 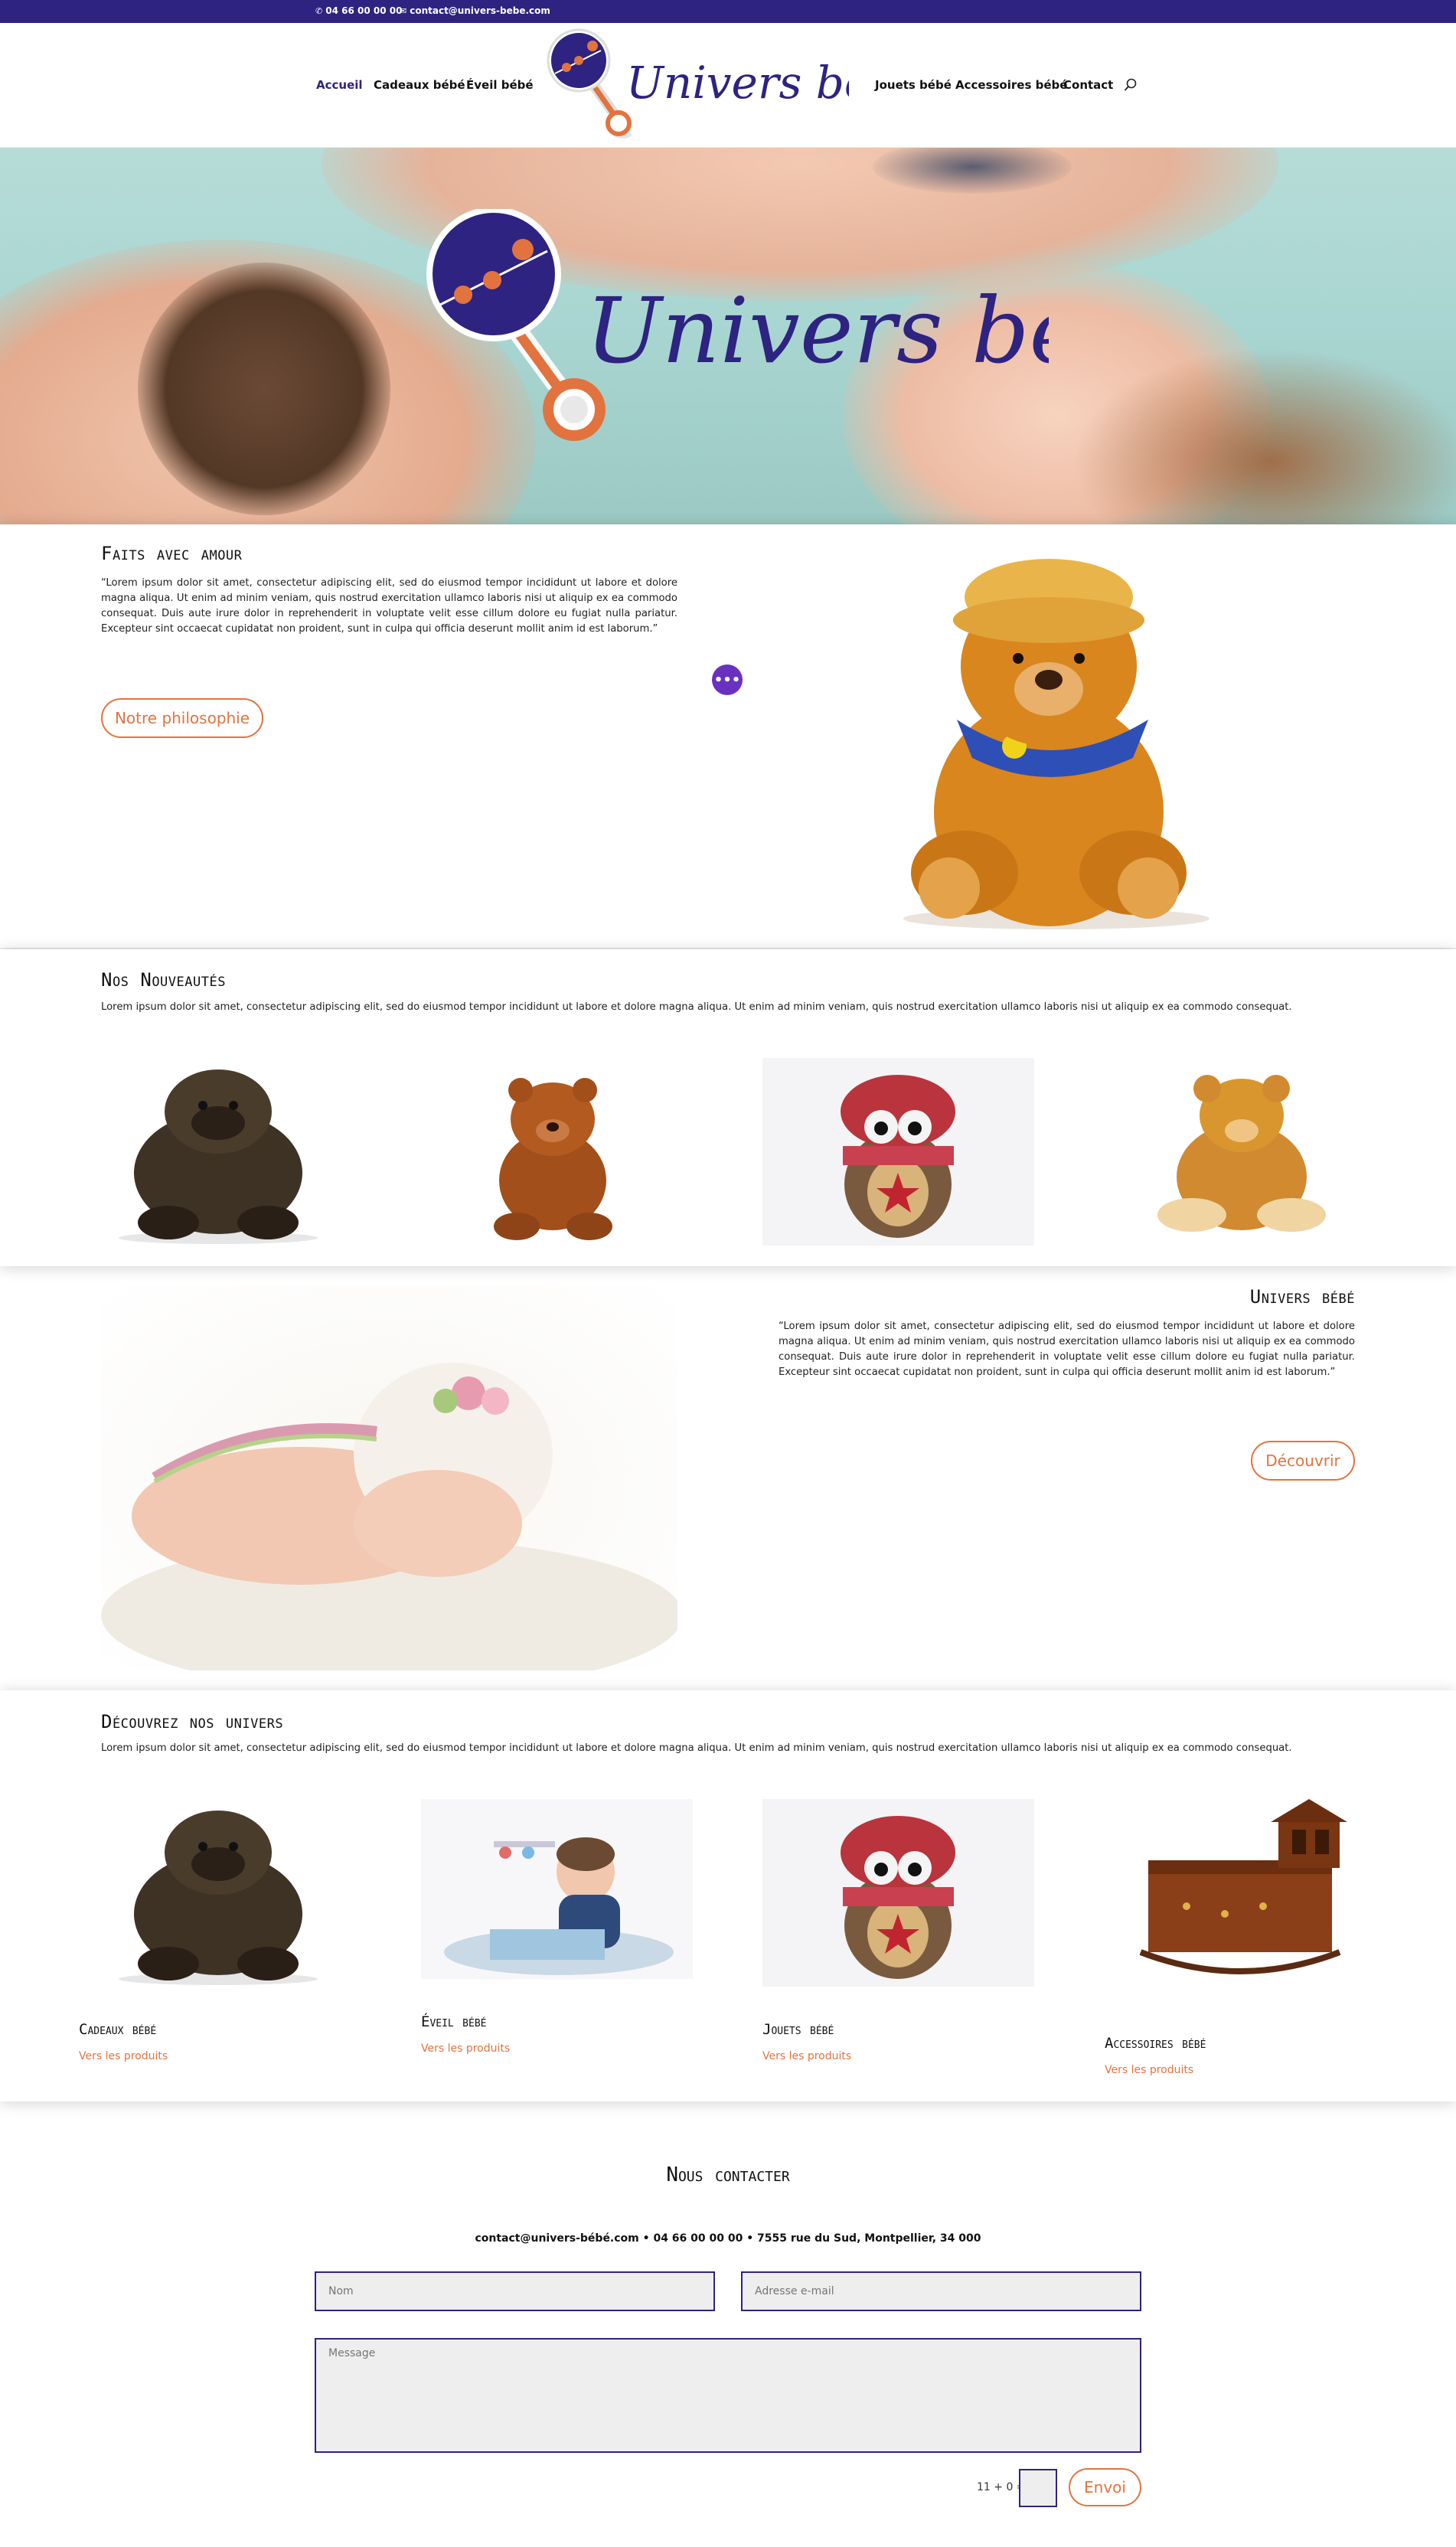 I want to click on category-jouets-image, so click(x=898, y=1893).